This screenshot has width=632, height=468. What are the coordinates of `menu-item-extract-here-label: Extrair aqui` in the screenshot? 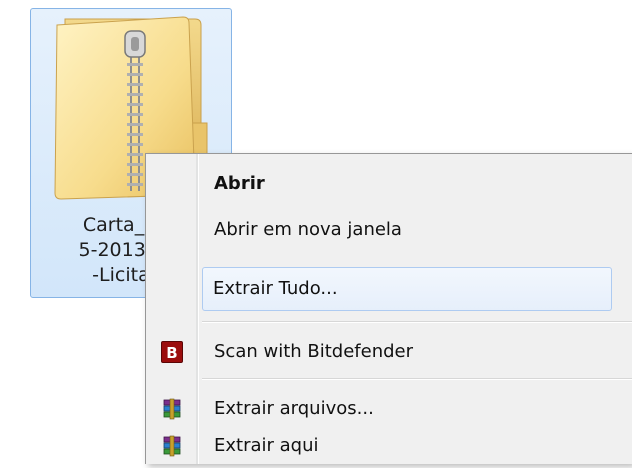 It's located at (266, 445).